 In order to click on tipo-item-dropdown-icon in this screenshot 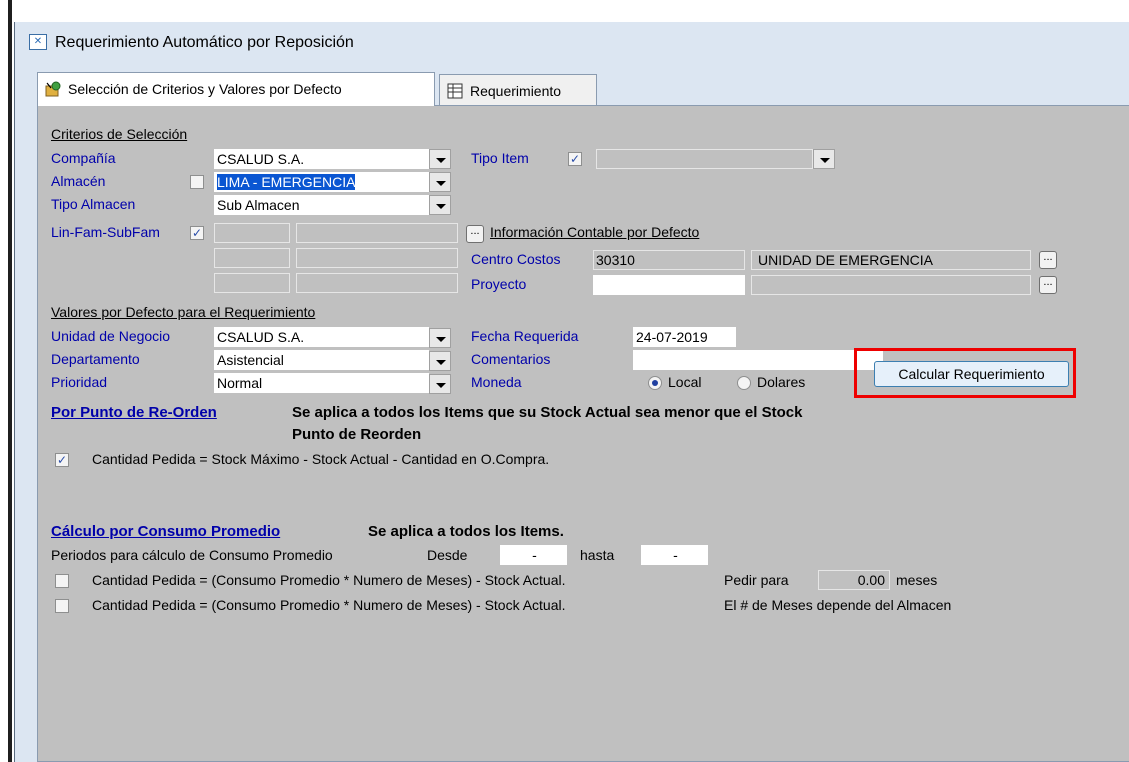, I will do `click(824, 159)`.